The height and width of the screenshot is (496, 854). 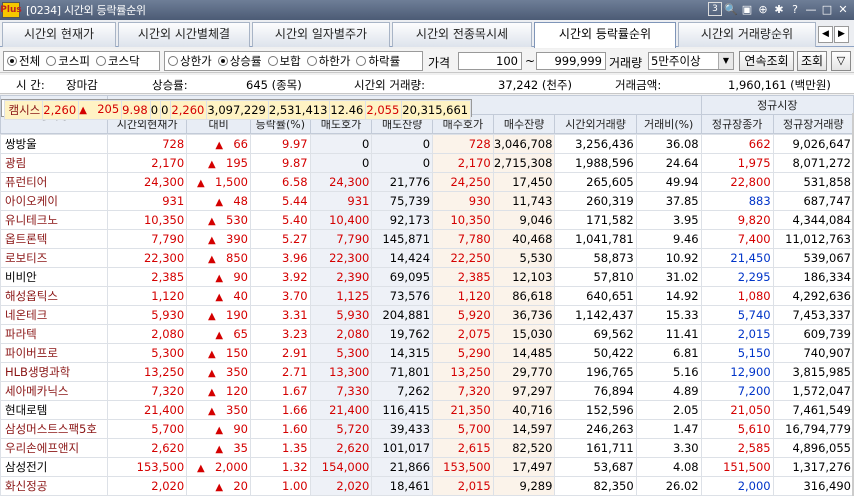 I want to click on radio-lower-limit: 하한가, so click(x=328, y=61).